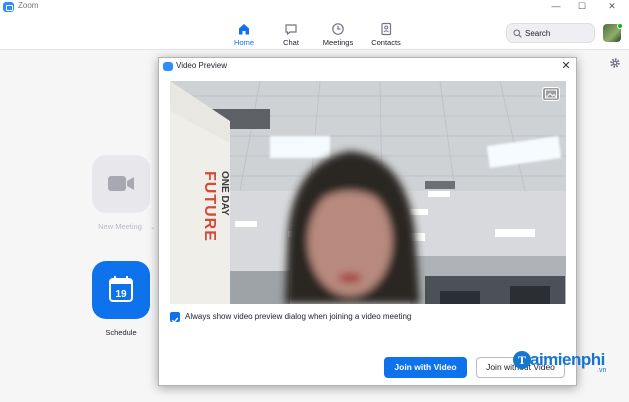 The image size is (629, 402). Describe the element at coordinates (244, 29) in the screenshot. I see `home-icon` at that location.